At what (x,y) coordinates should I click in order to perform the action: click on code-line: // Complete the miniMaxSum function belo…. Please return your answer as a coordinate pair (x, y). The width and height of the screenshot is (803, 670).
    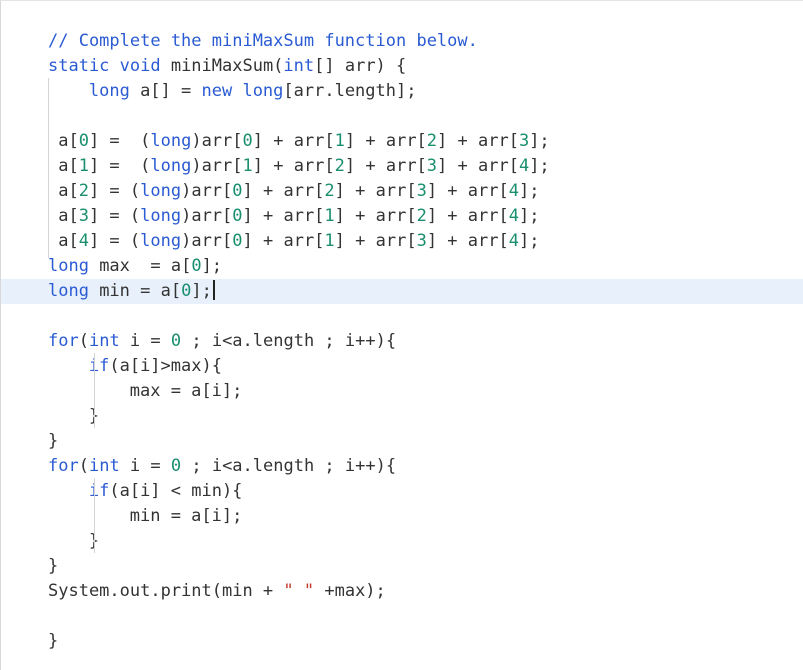
    Looking at the image, I should click on (402, 41).